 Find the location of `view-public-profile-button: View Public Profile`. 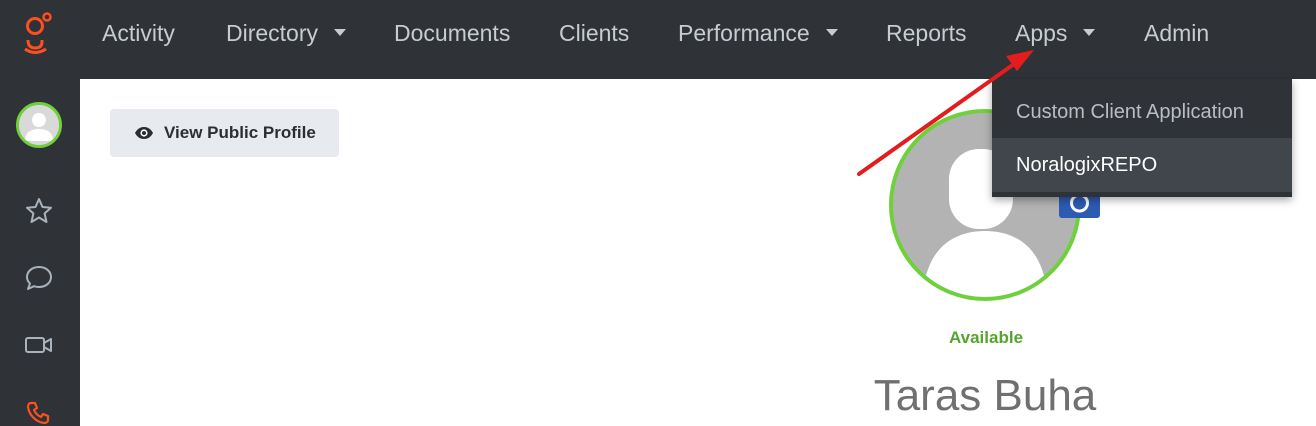

view-public-profile-button: View Public Profile is located at coordinates (224, 133).